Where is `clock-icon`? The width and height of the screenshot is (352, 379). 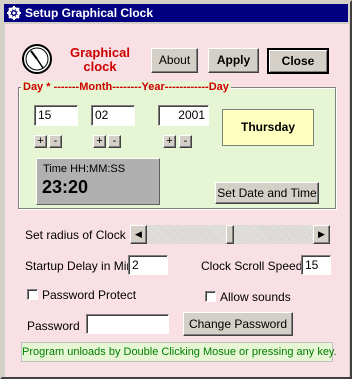 clock-icon is located at coordinates (37, 59).